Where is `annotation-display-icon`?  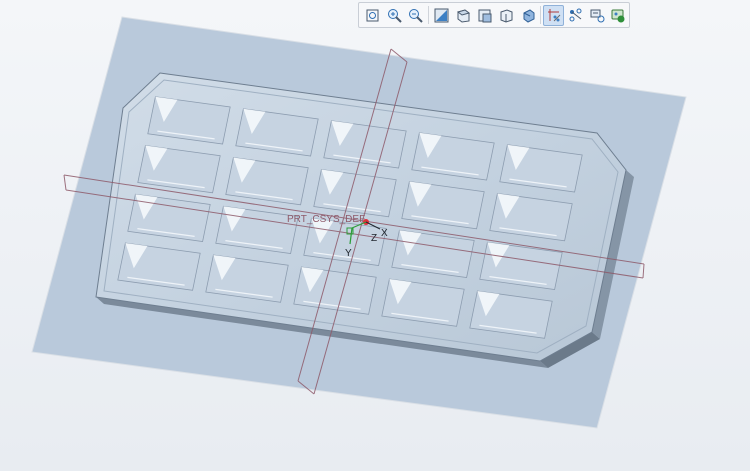 annotation-display-icon is located at coordinates (575, 14).